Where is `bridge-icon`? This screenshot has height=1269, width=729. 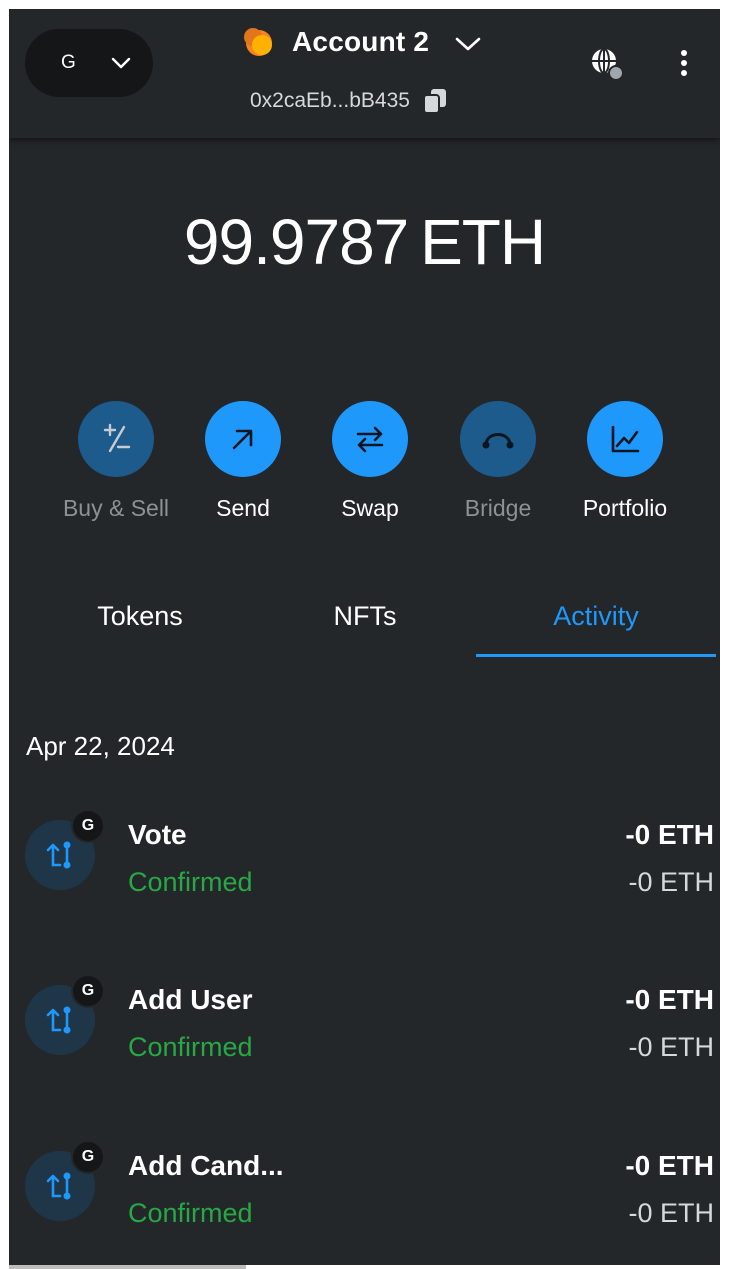 bridge-icon is located at coordinates (498, 441).